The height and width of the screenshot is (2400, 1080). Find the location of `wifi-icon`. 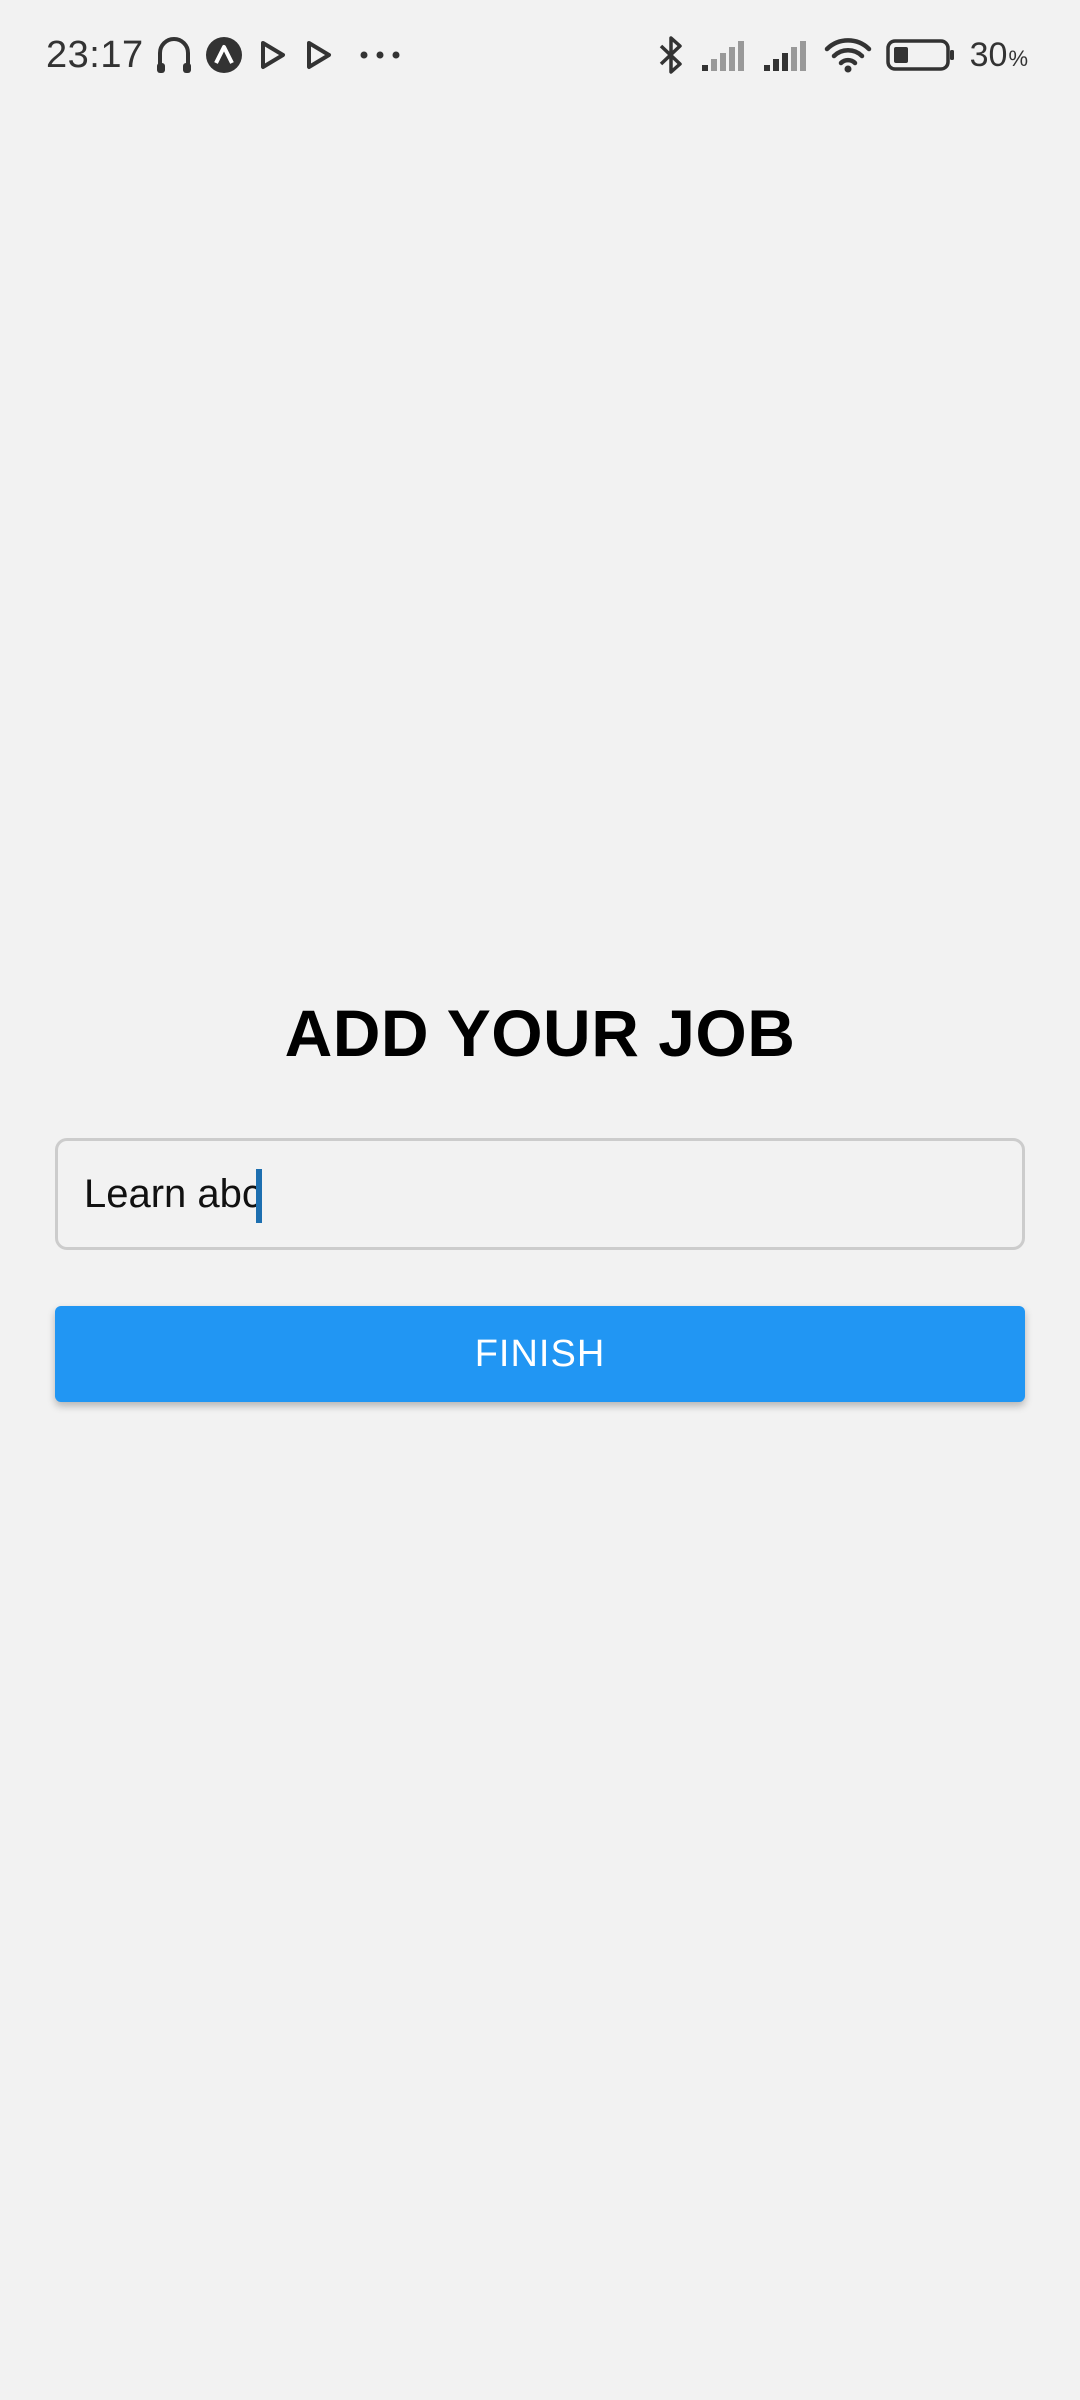

wifi-icon is located at coordinates (848, 55).